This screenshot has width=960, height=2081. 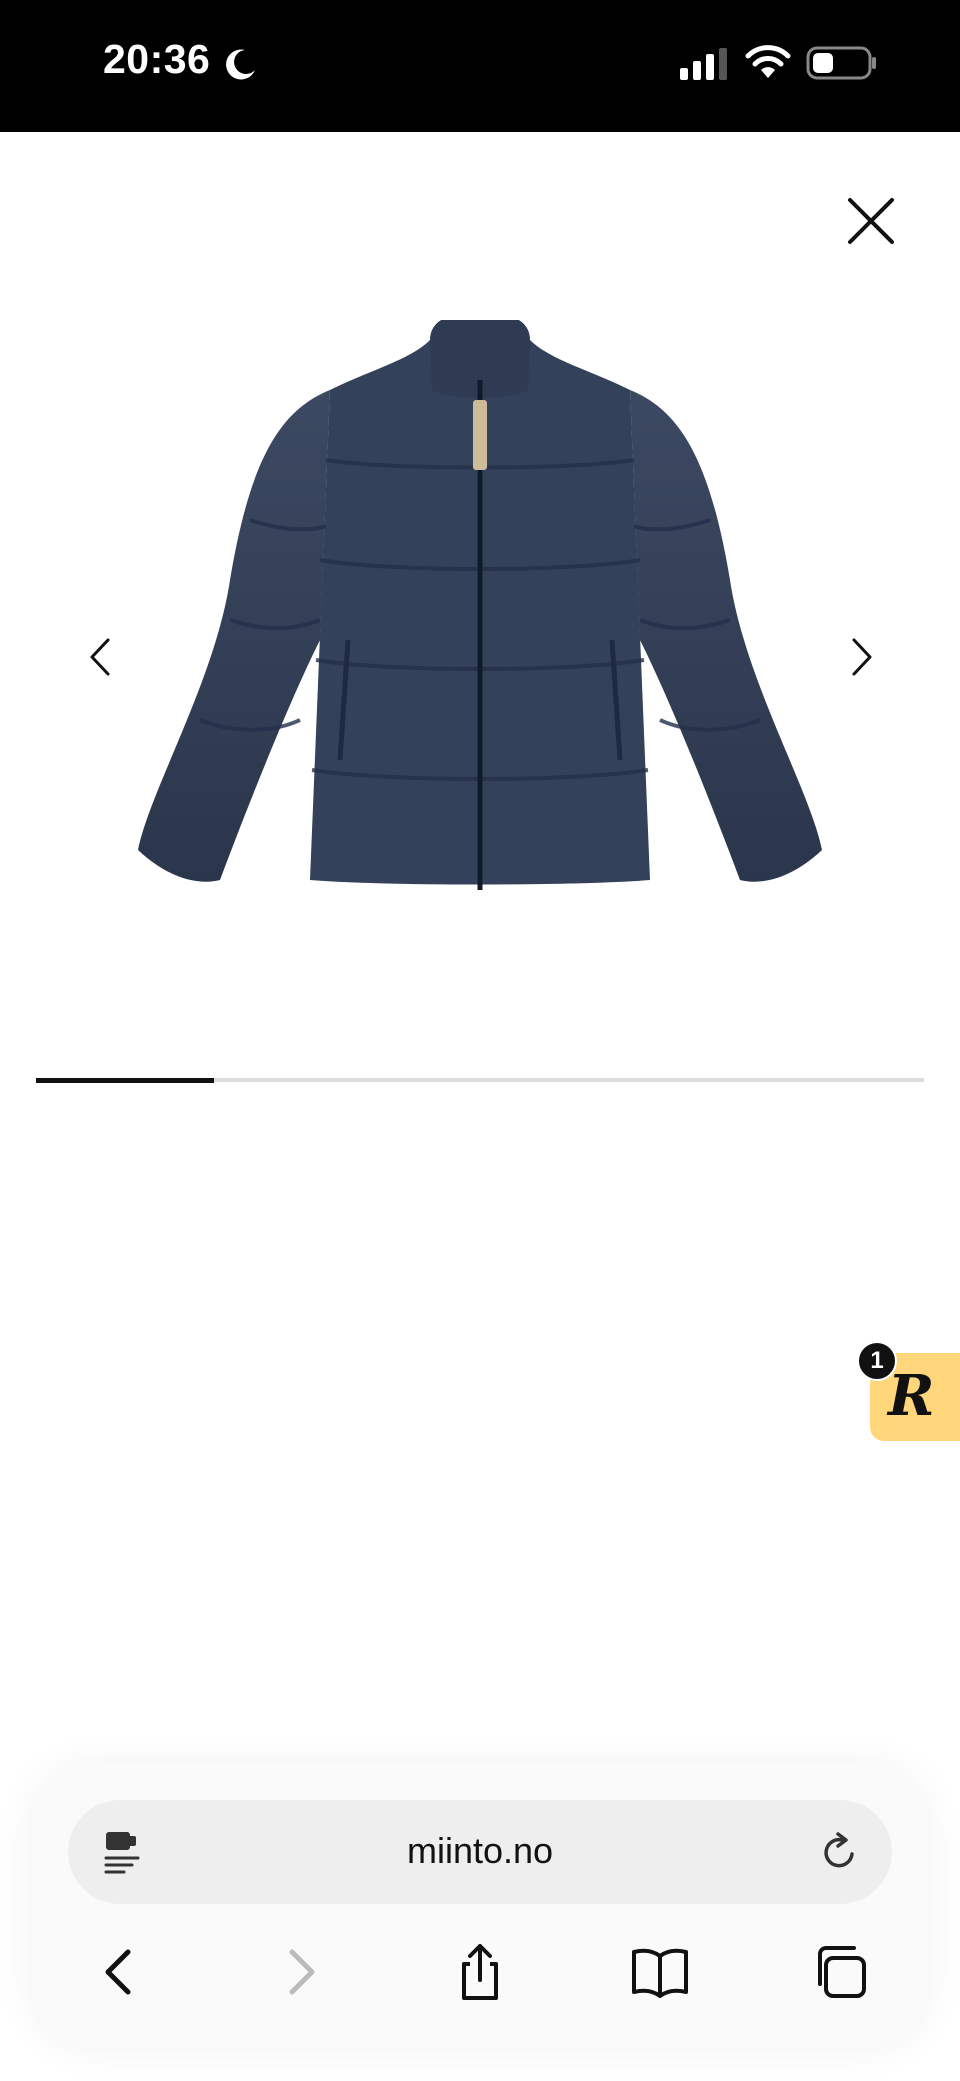 What do you see at coordinates (480, 1972) in the screenshot?
I see `share-icon` at bounding box center [480, 1972].